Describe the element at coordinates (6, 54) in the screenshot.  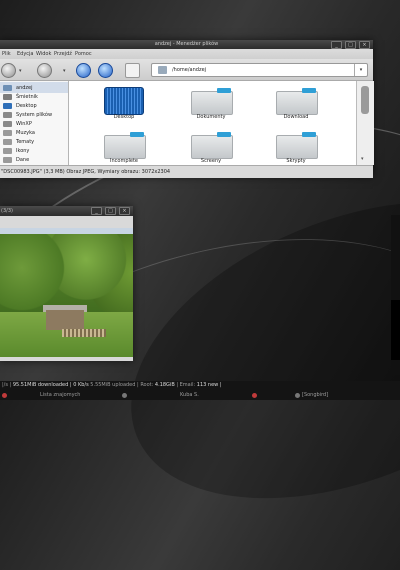
I see `menu-file: Plik` at that location.